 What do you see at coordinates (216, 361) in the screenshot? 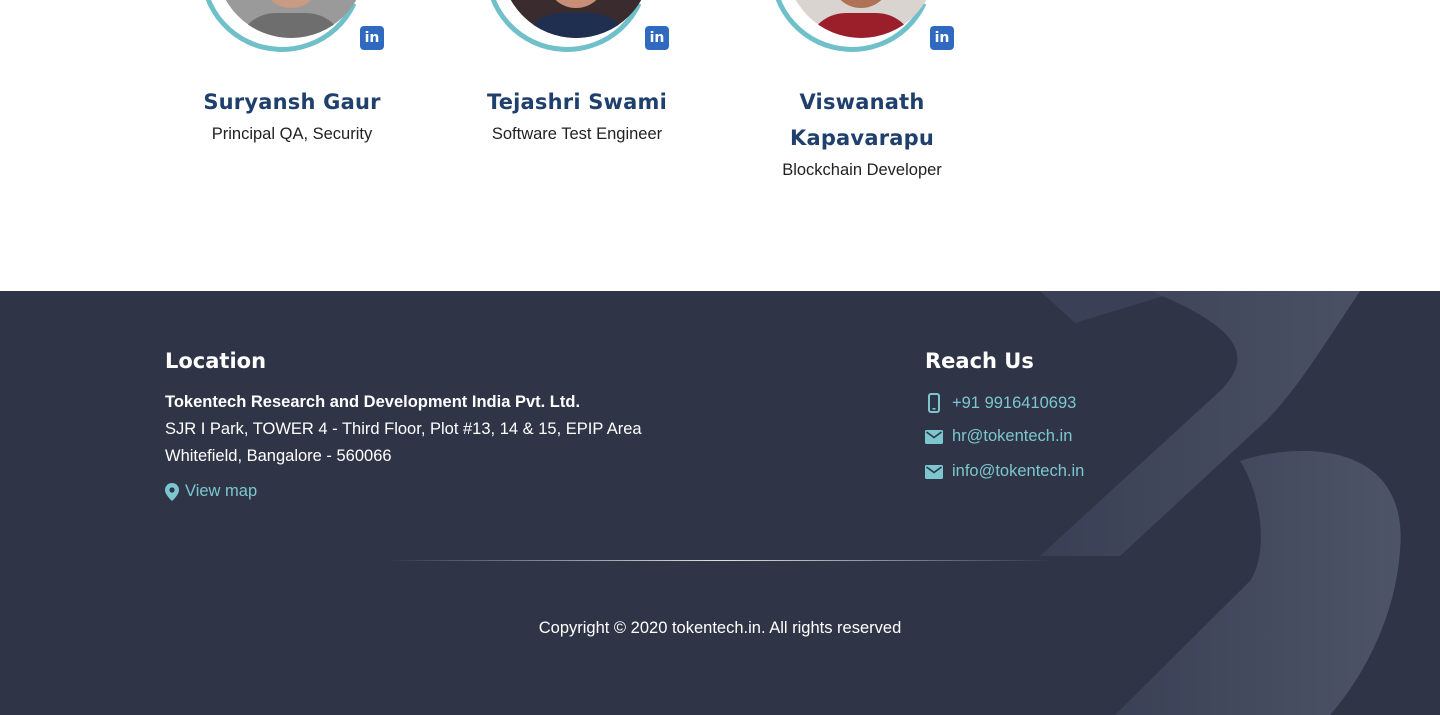
I see `location-title: Location` at bounding box center [216, 361].